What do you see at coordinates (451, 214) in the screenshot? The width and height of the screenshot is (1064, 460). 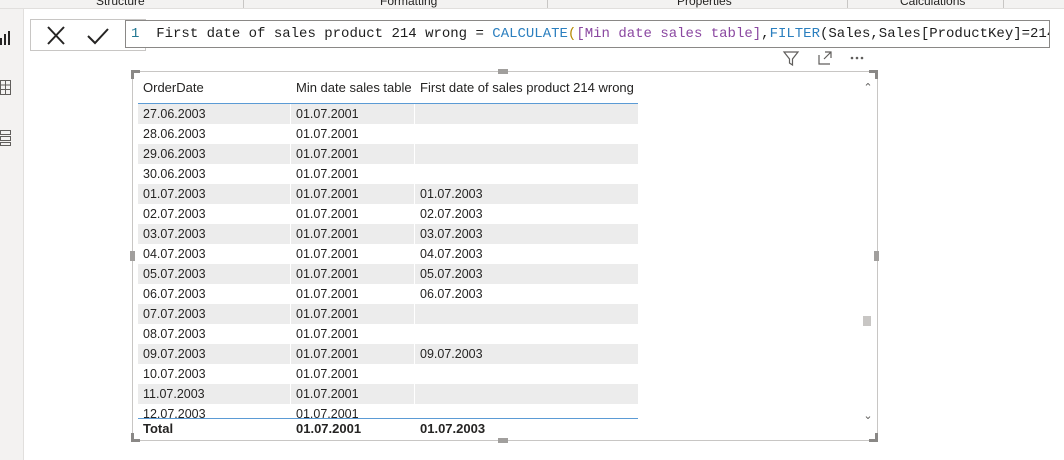 I see `cell-first-date: 02.07.2003` at bounding box center [451, 214].